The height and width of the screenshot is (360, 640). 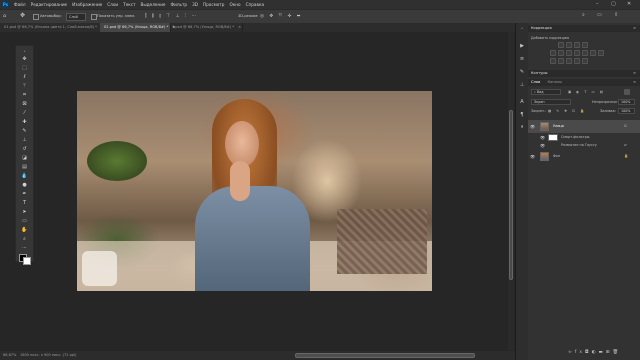 What do you see at coordinates (24, 239) in the screenshot?
I see `zoom-icon: ⌕` at bounding box center [24, 239].